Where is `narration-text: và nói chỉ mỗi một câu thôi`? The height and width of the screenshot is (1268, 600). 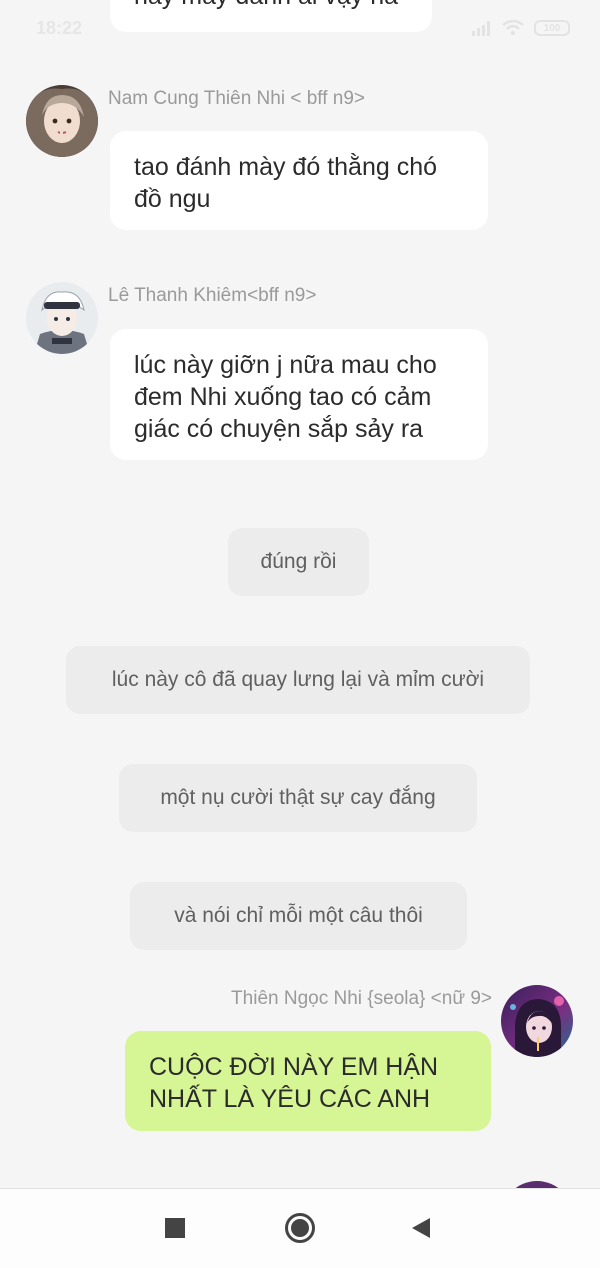
narration-text: và nói chỉ mỗi một câu thôi is located at coordinates (298, 915).